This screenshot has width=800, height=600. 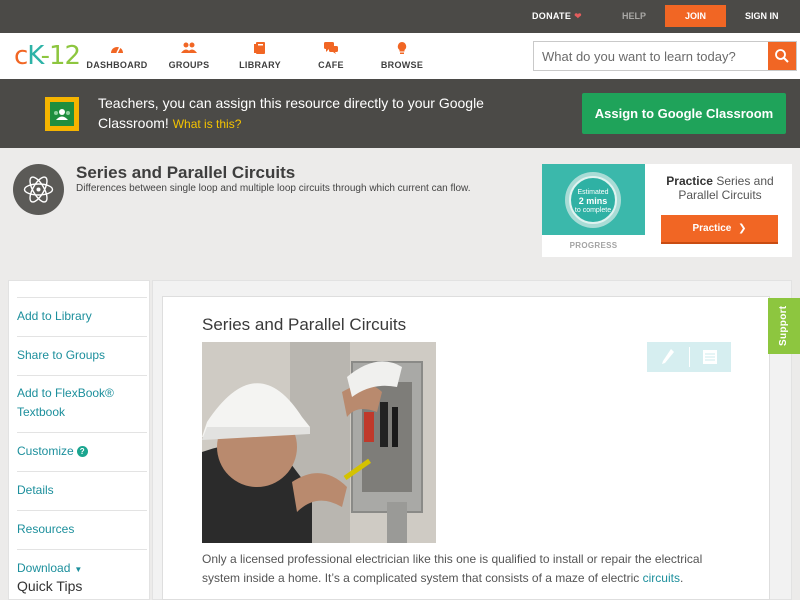 I want to click on sidebar-item-resources: Resources, so click(x=82, y=529).